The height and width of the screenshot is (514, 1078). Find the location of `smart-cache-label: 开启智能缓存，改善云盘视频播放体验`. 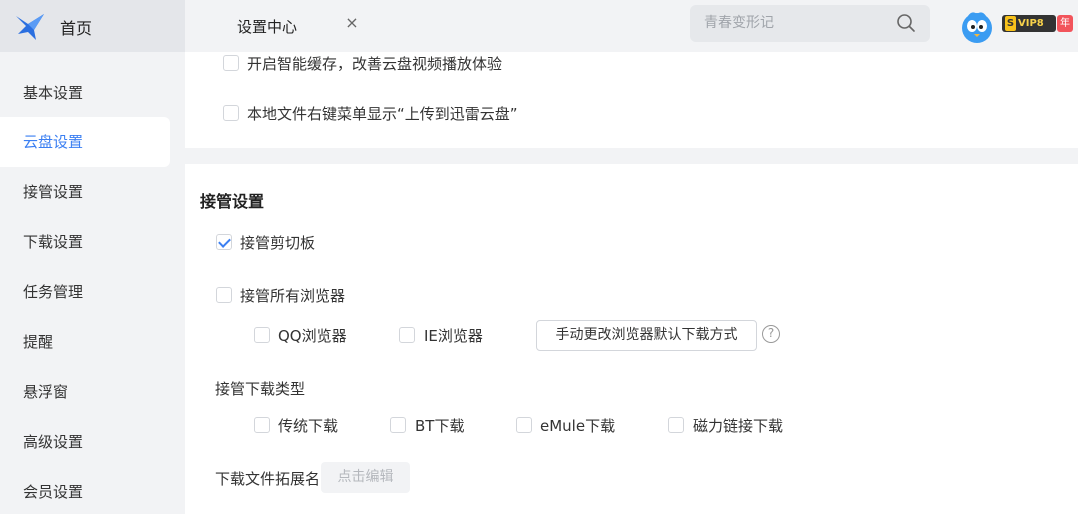

smart-cache-label: 开启智能缓存，改善云盘视频播放体验 is located at coordinates (375, 64).